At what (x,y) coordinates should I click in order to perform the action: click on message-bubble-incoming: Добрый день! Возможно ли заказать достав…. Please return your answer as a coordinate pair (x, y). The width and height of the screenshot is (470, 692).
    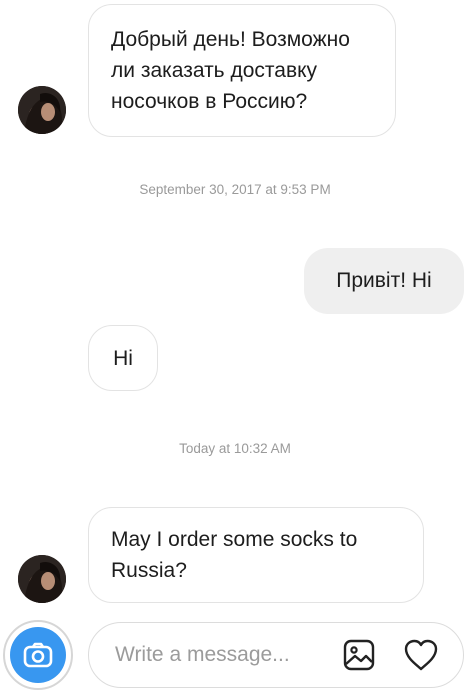
    Looking at the image, I should click on (242, 70).